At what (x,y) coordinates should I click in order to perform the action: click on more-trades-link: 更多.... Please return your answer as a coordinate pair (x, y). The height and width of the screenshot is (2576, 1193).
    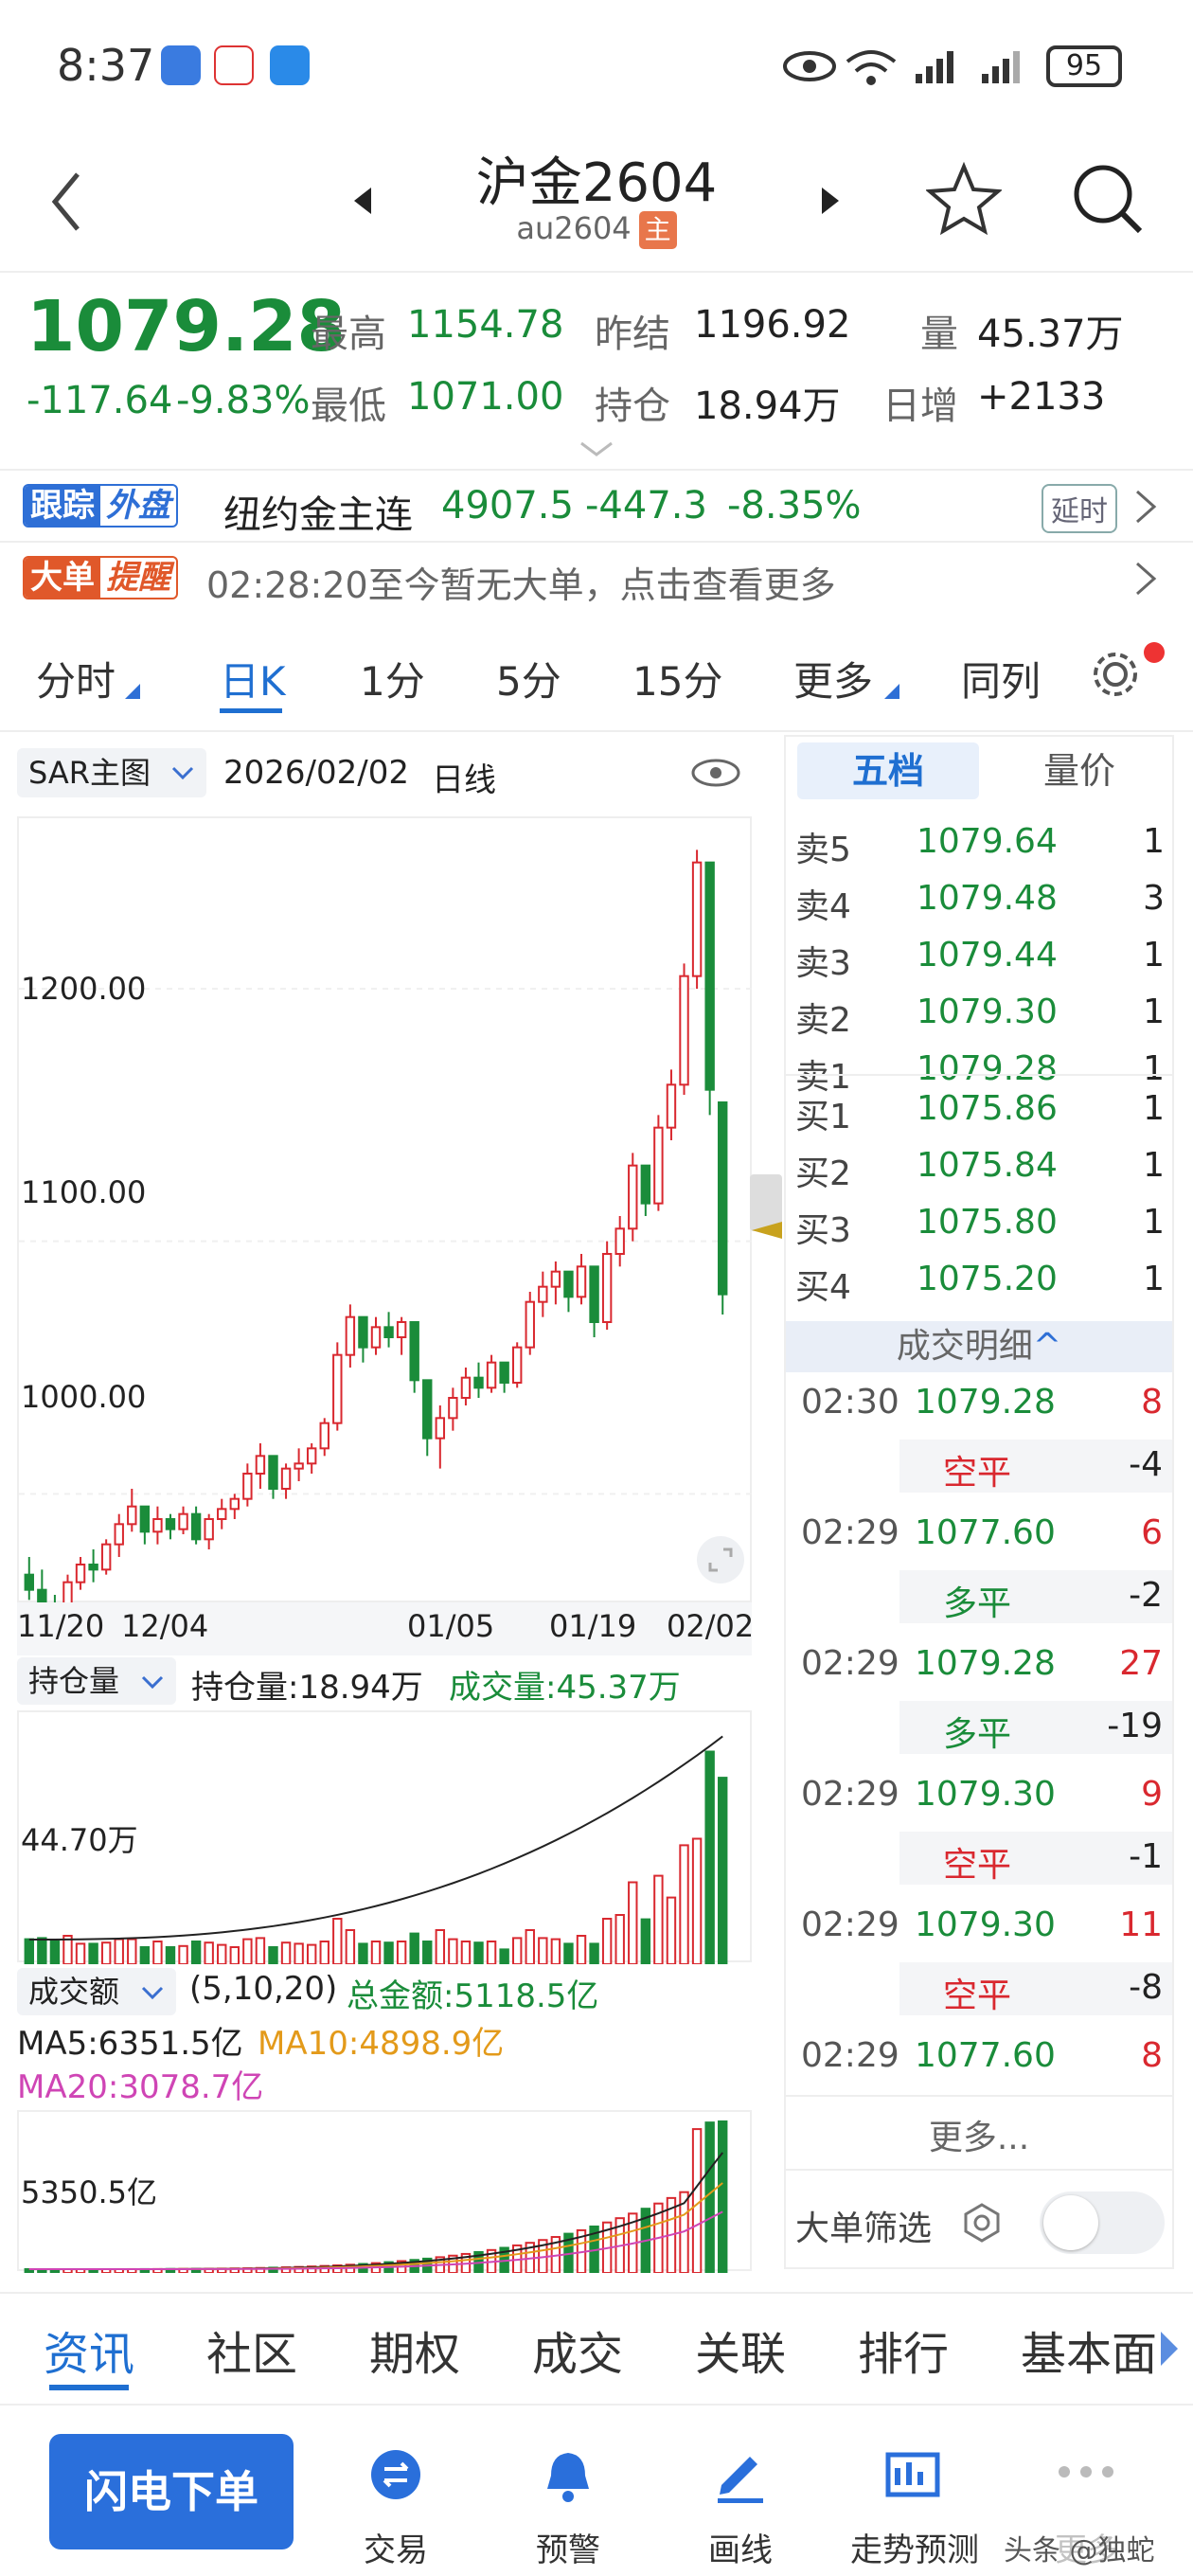
    Looking at the image, I should click on (979, 2134).